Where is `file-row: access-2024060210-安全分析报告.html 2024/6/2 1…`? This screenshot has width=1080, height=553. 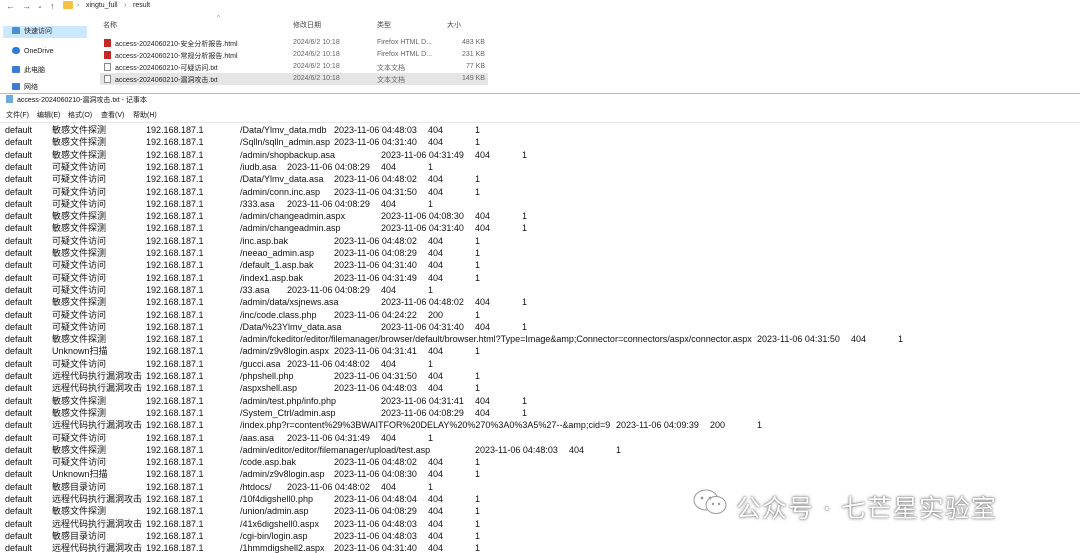
file-row: access-2024060210-安全分析报告.html 2024/6/2 1… is located at coordinates (294, 43).